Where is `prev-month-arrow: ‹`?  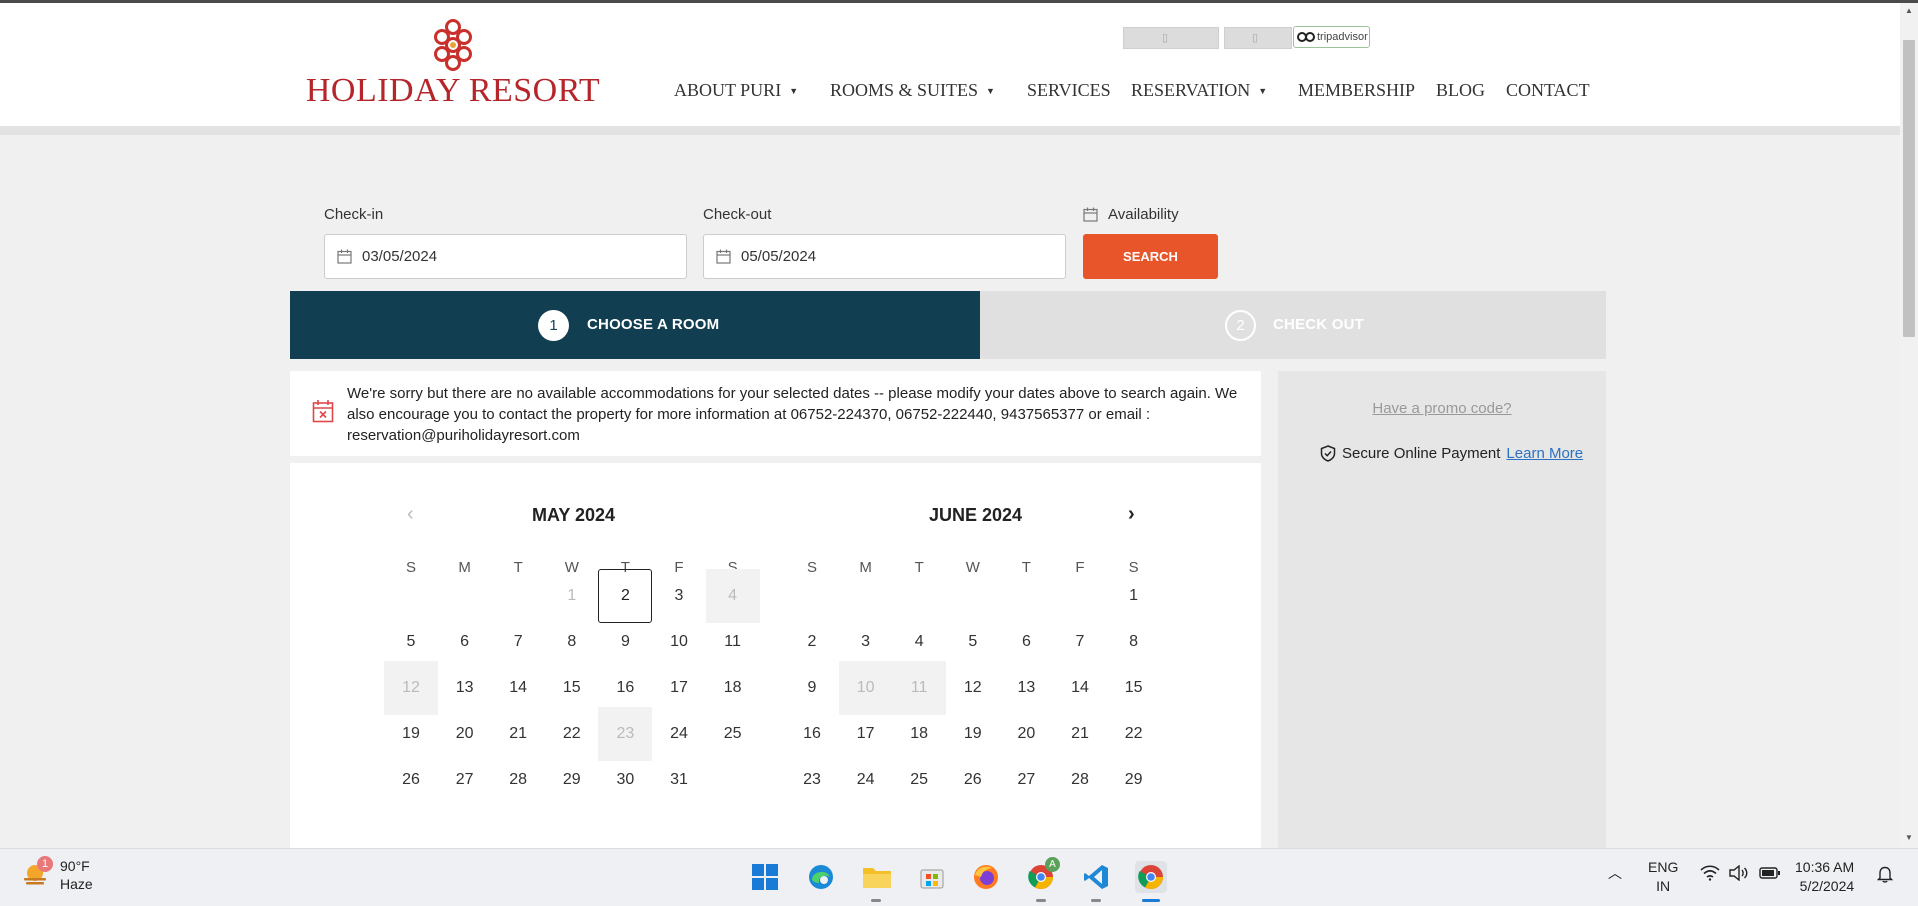 prev-month-arrow: ‹ is located at coordinates (410, 514).